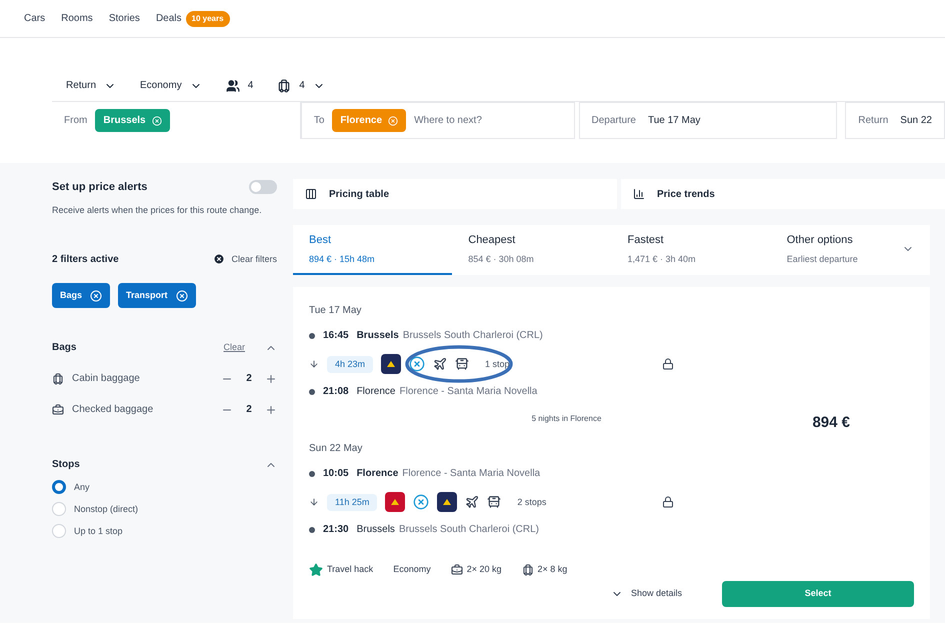 Image resolution: width=945 pixels, height=628 pixels. Describe the element at coordinates (157, 210) in the screenshot. I see `description-text: Receive alerts when the prices for this route change.` at that location.